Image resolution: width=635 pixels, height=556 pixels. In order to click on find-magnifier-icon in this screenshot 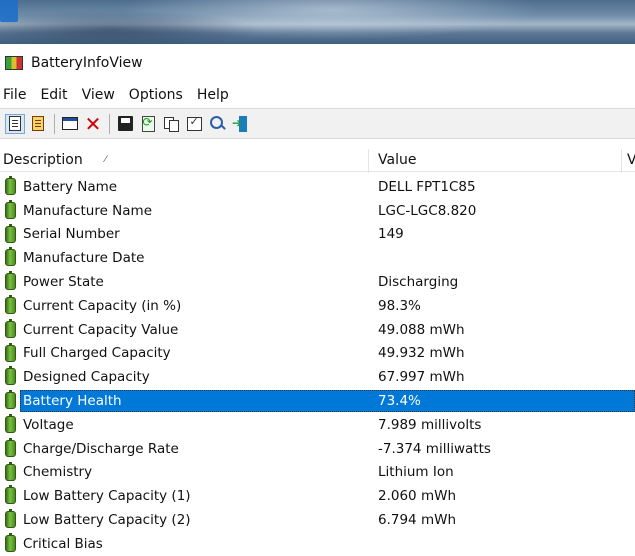, I will do `click(217, 123)`.